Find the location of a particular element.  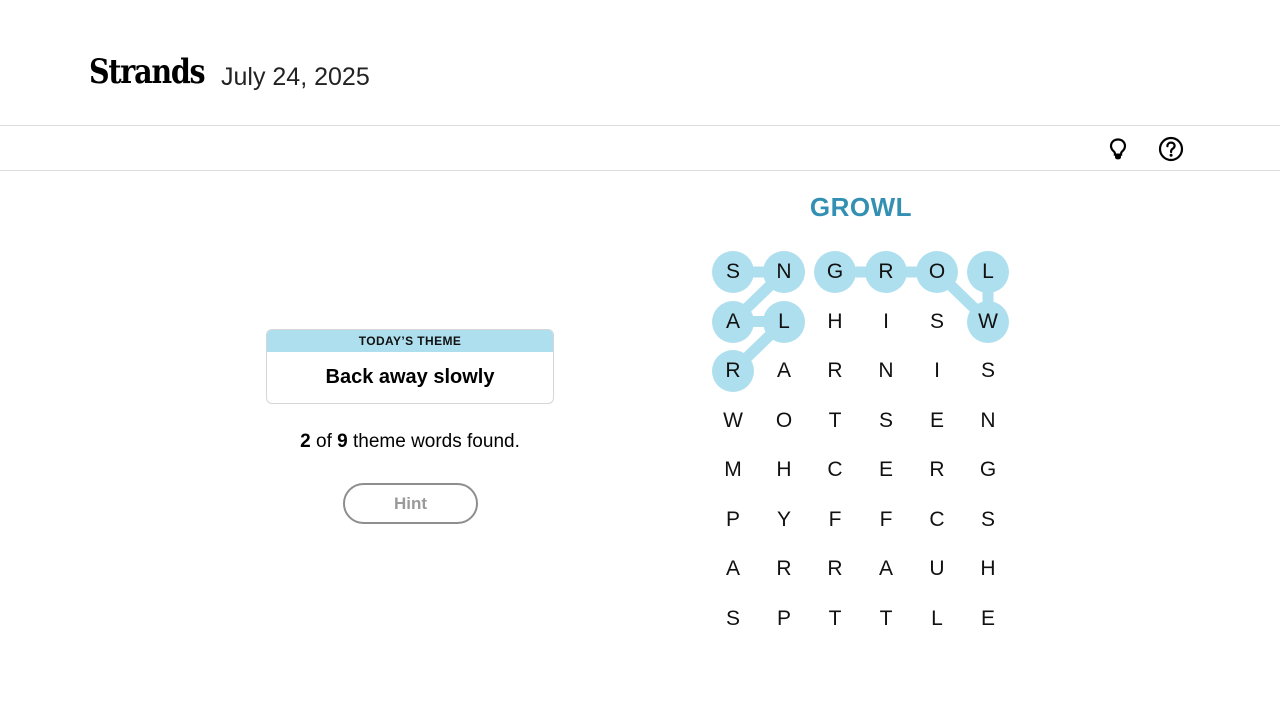

total-count: 9 is located at coordinates (342, 441).